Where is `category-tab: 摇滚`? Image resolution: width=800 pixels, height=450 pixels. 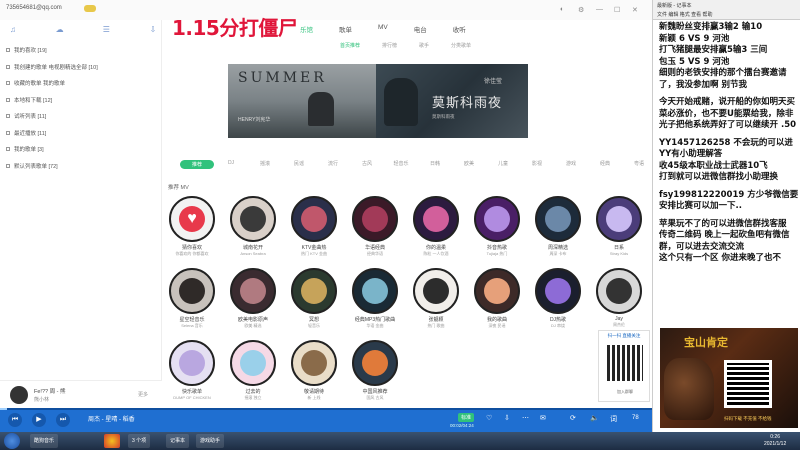
category-tab: 摇滚 is located at coordinates (265, 164).